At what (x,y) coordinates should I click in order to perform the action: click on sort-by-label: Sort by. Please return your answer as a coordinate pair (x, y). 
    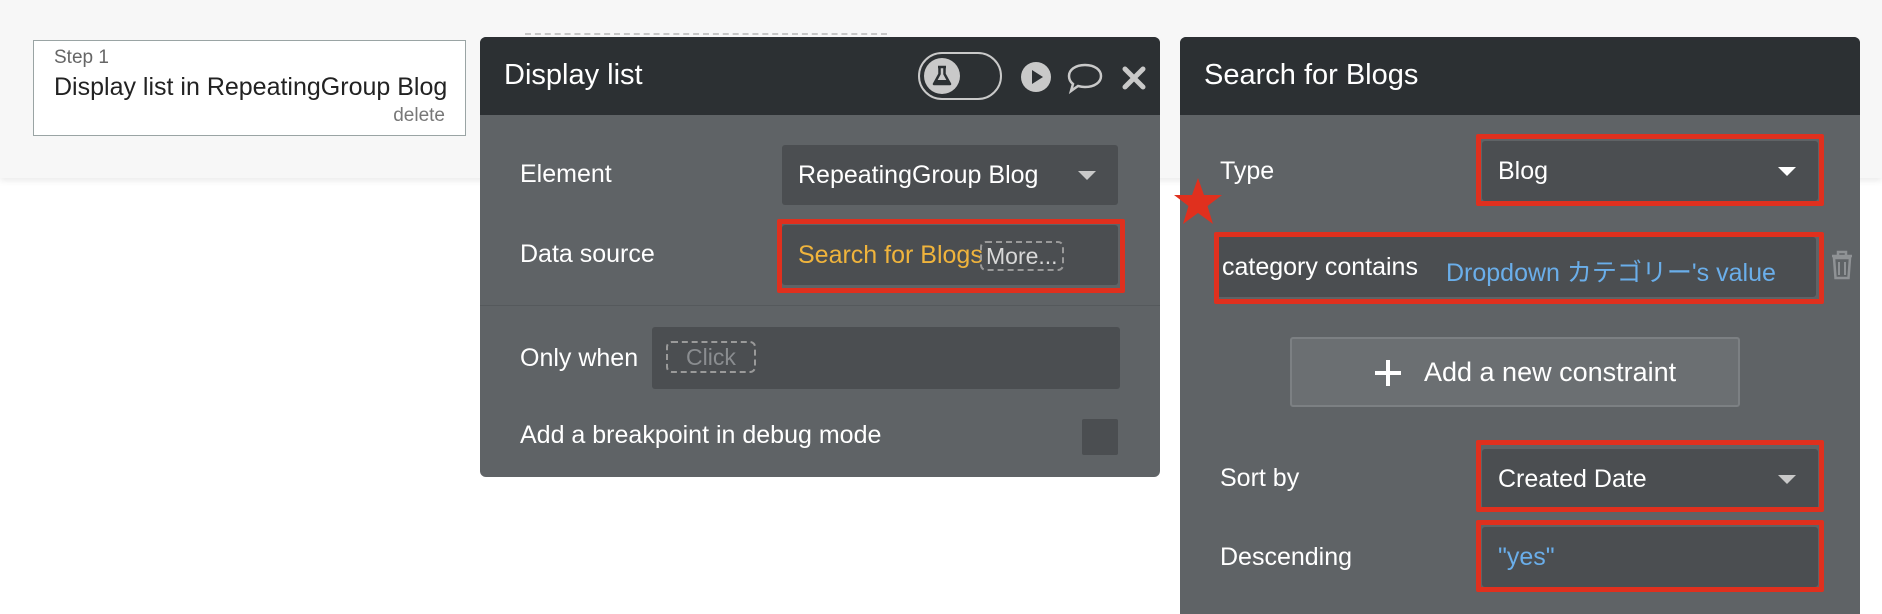
    Looking at the image, I should click on (1260, 478).